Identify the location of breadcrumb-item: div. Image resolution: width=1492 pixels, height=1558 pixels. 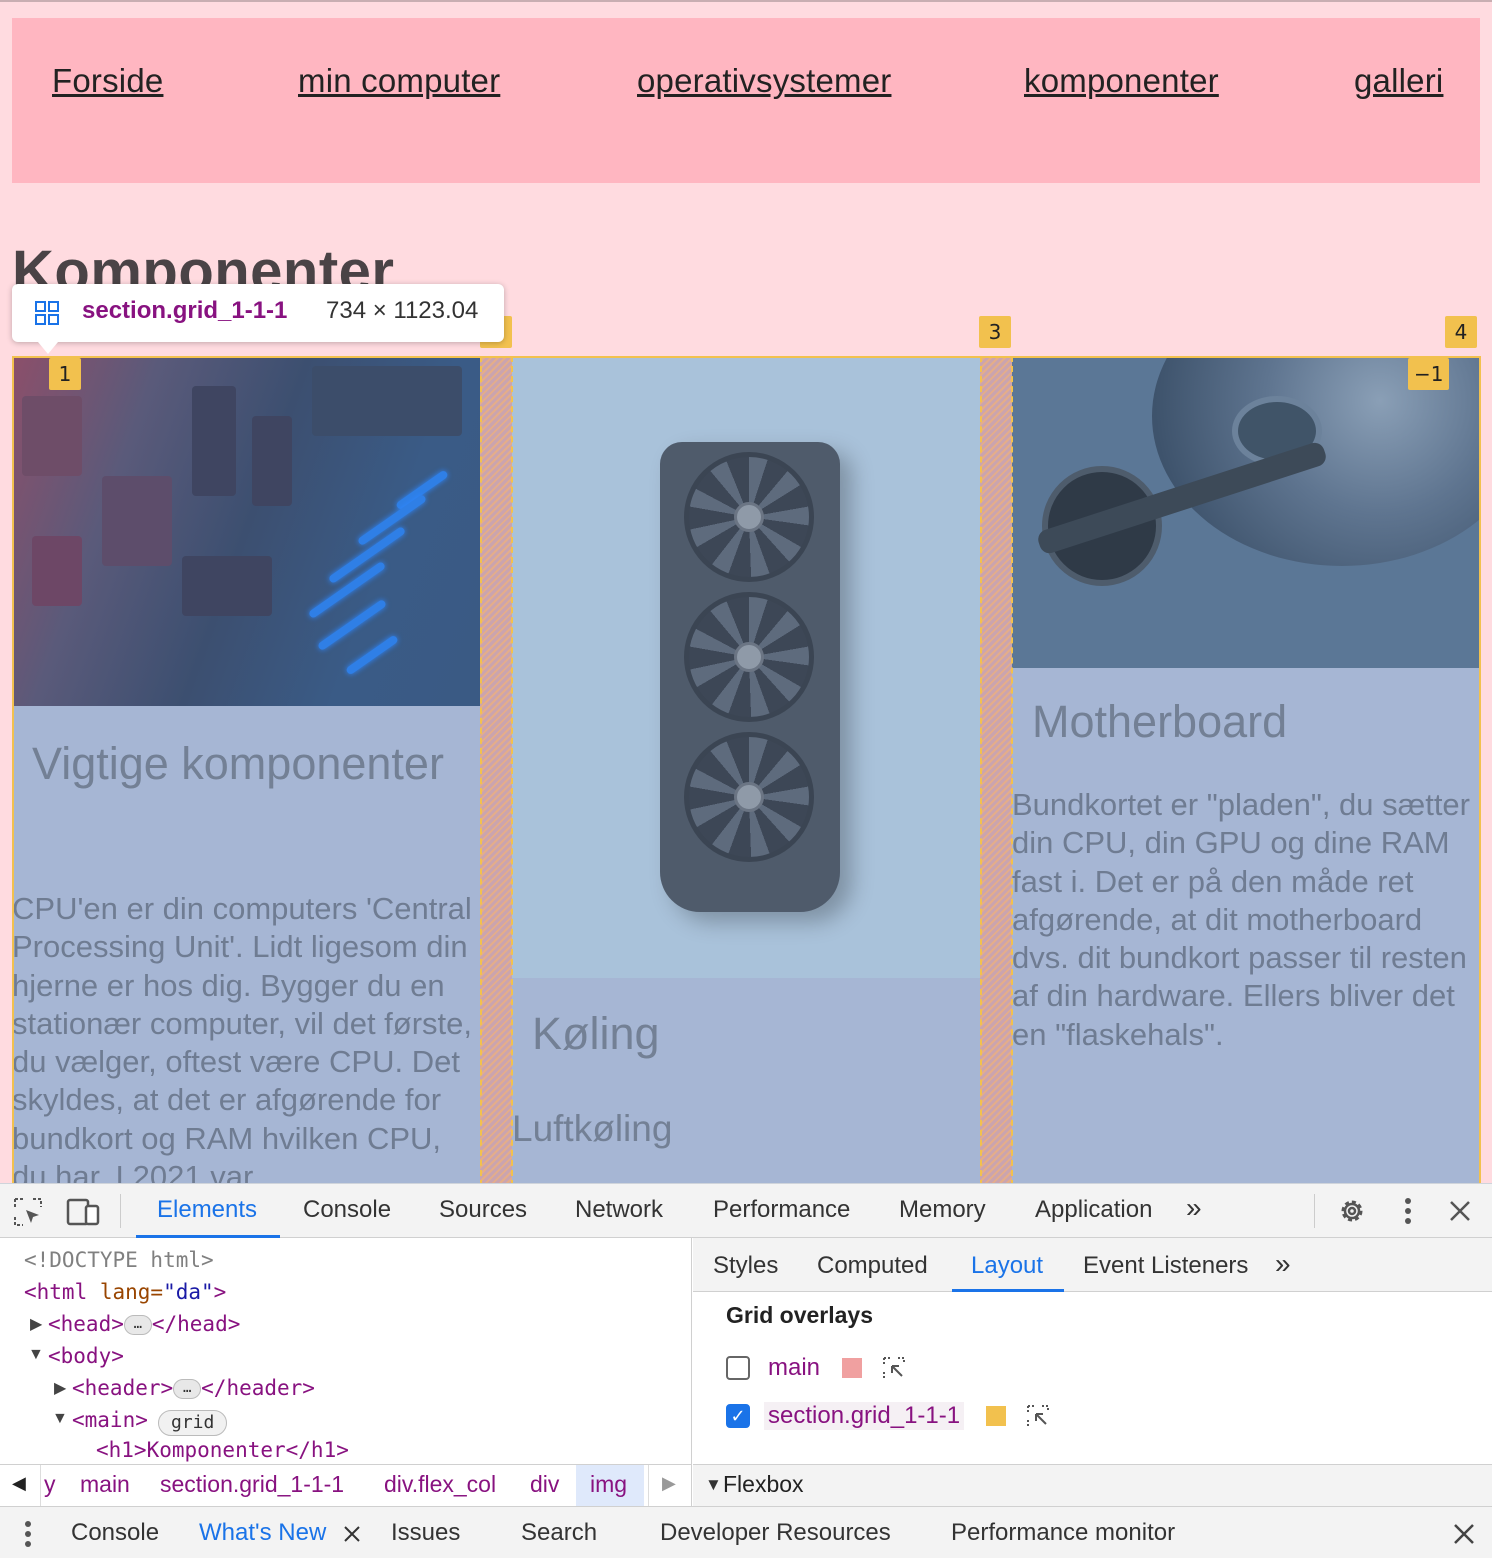
(544, 1484).